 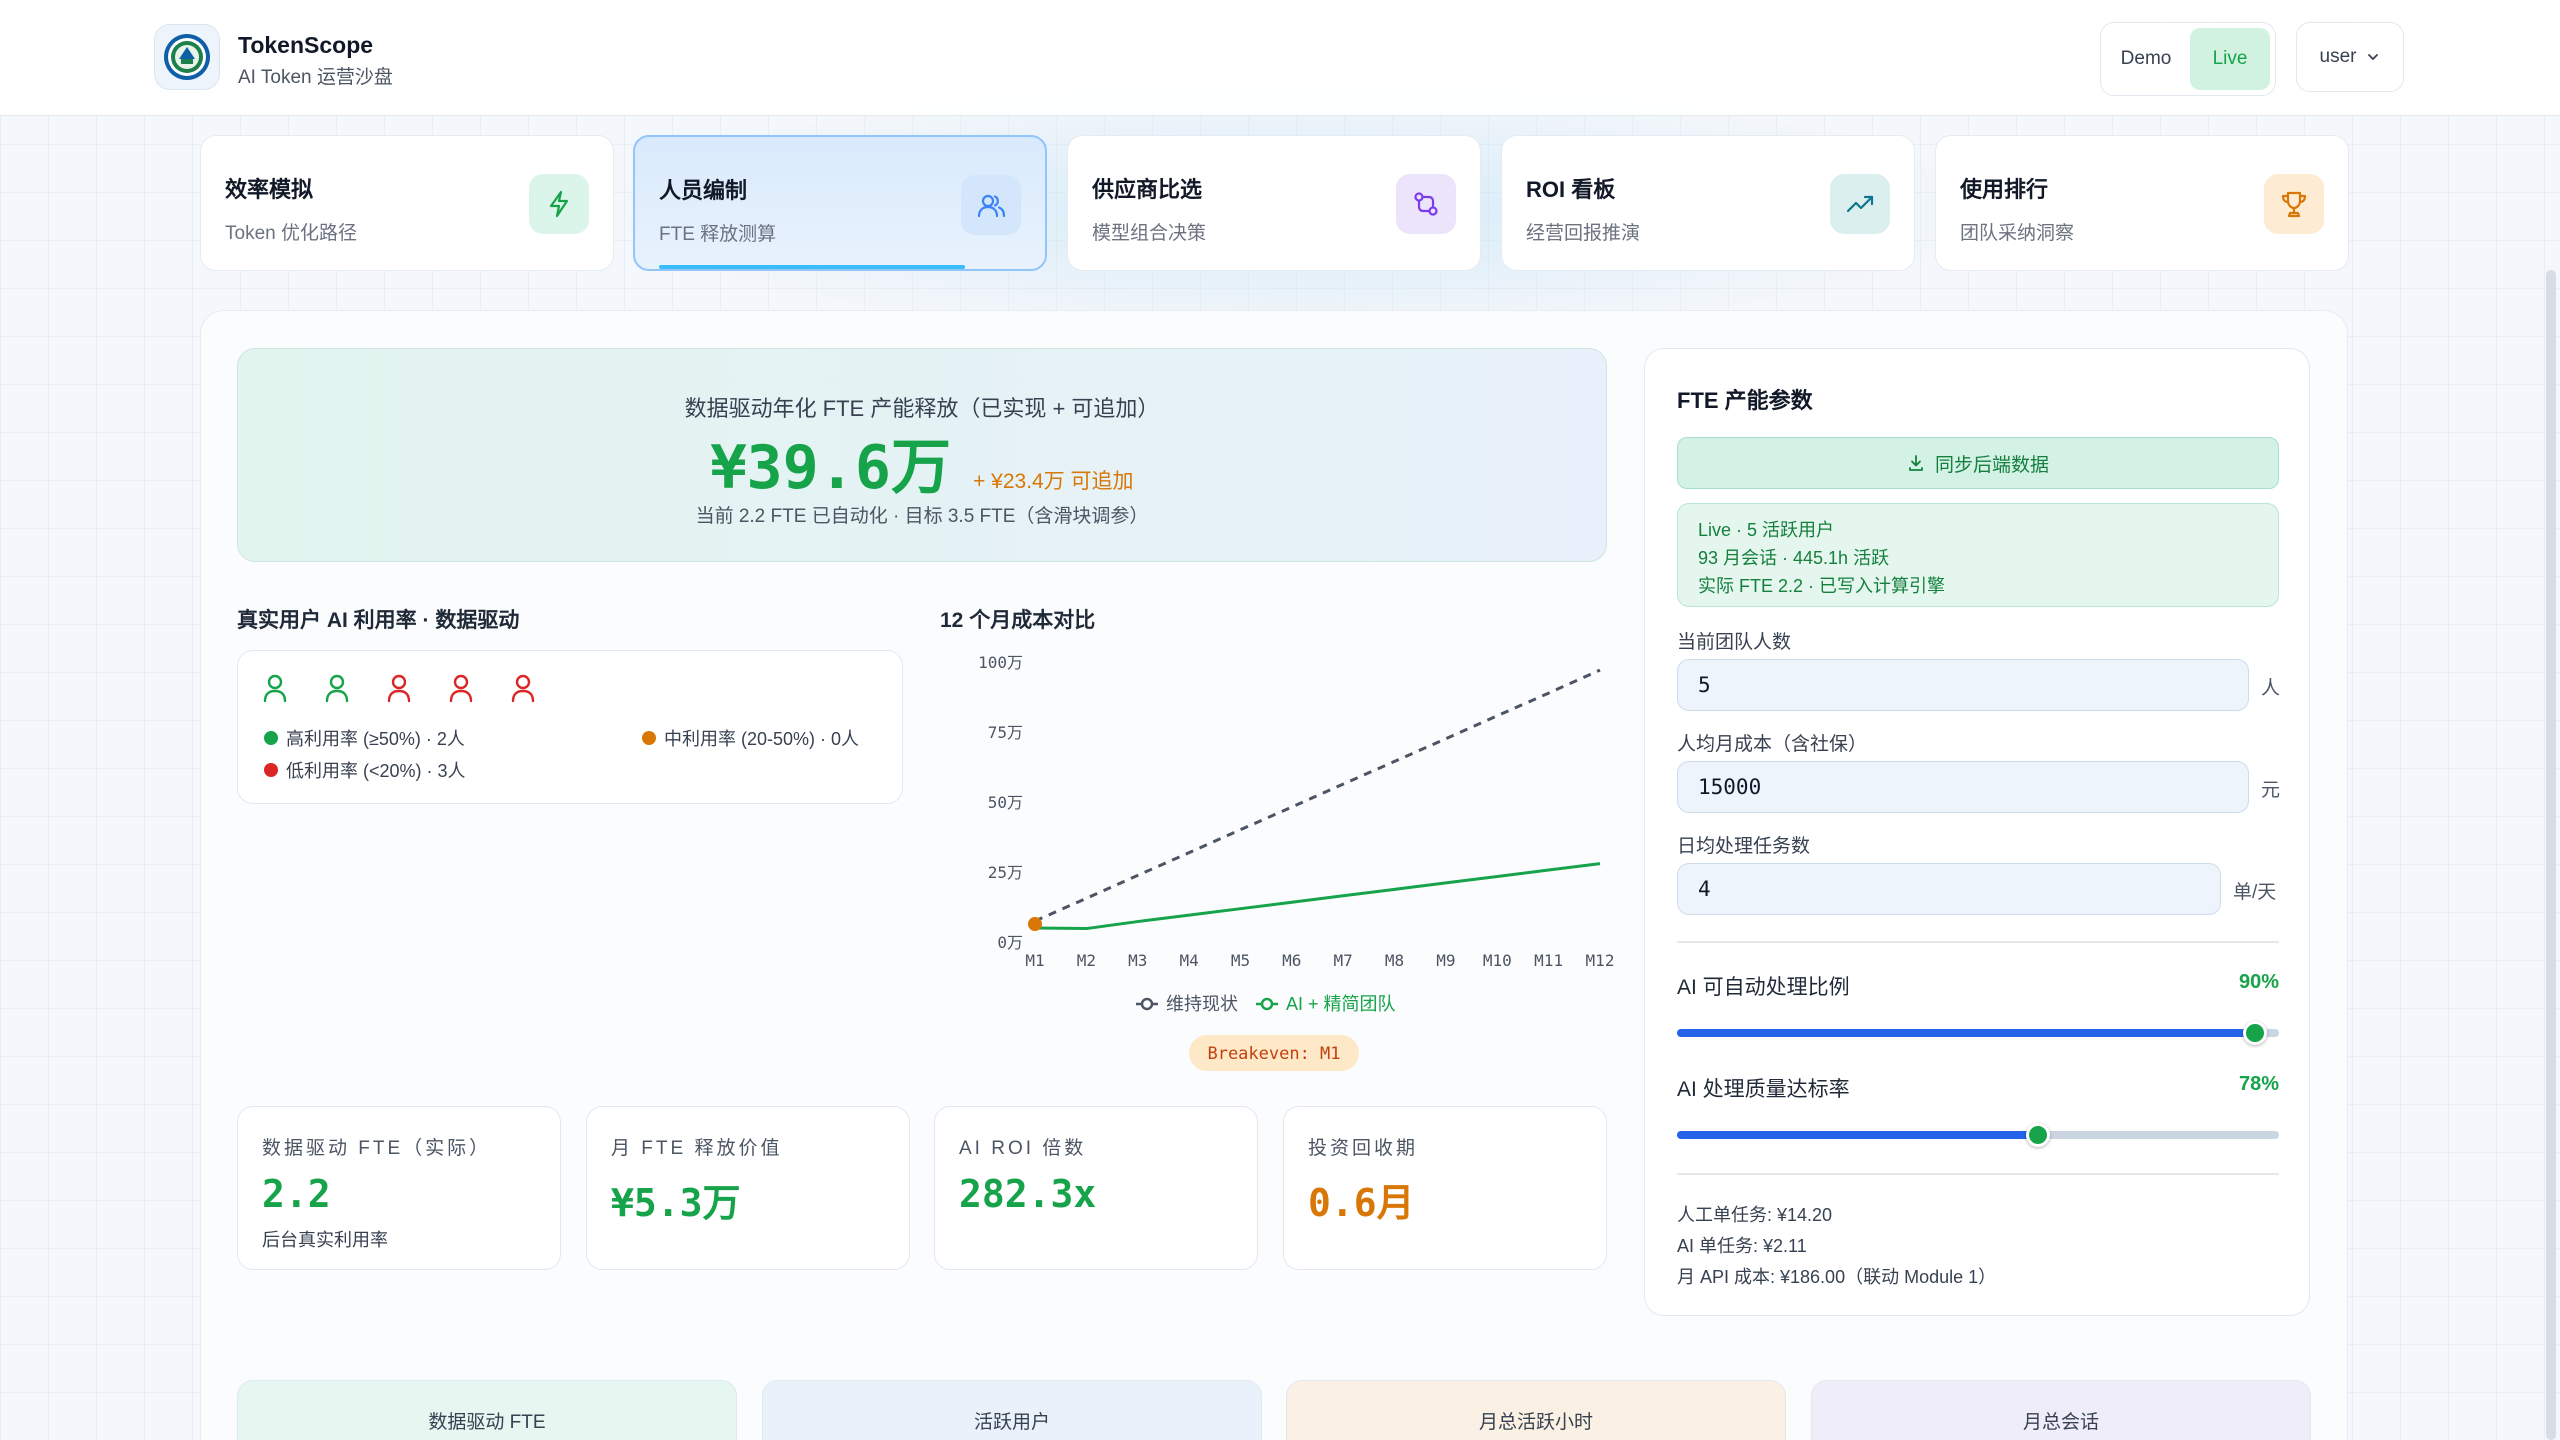 What do you see at coordinates (1966, 1033) in the screenshot?
I see `auto-ratio-fill` at bounding box center [1966, 1033].